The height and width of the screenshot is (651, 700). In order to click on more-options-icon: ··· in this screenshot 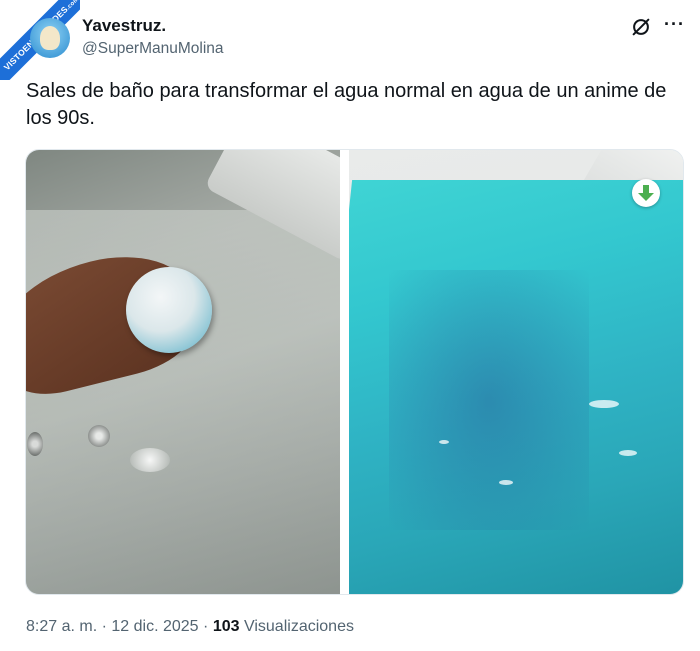, I will do `click(674, 24)`.